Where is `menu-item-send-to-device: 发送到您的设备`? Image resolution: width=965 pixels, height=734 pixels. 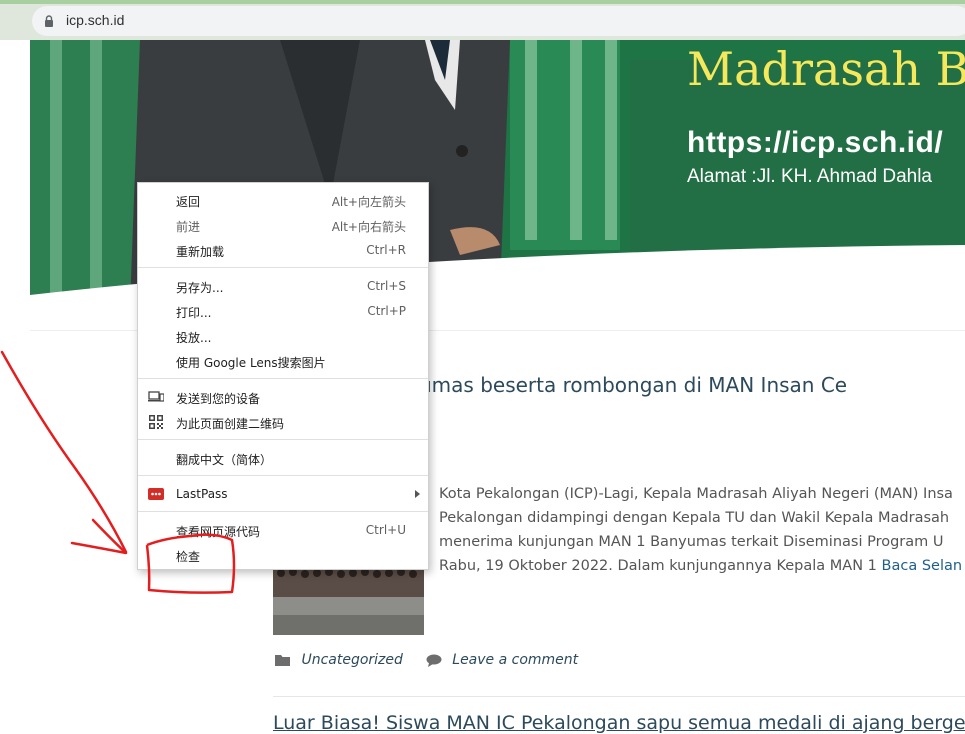 menu-item-send-to-device: 发送到您的设备 is located at coordinates (283, 397).